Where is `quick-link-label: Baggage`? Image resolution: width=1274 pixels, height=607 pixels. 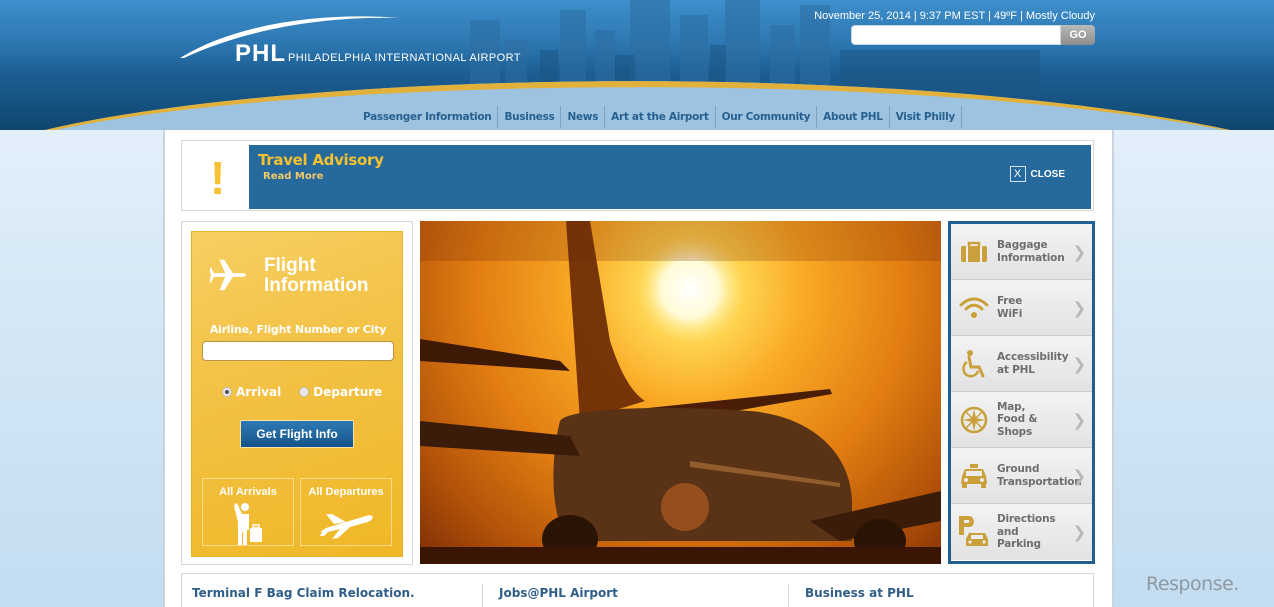
quick-link-label: Baggage is located at coordinates (1022, 245).